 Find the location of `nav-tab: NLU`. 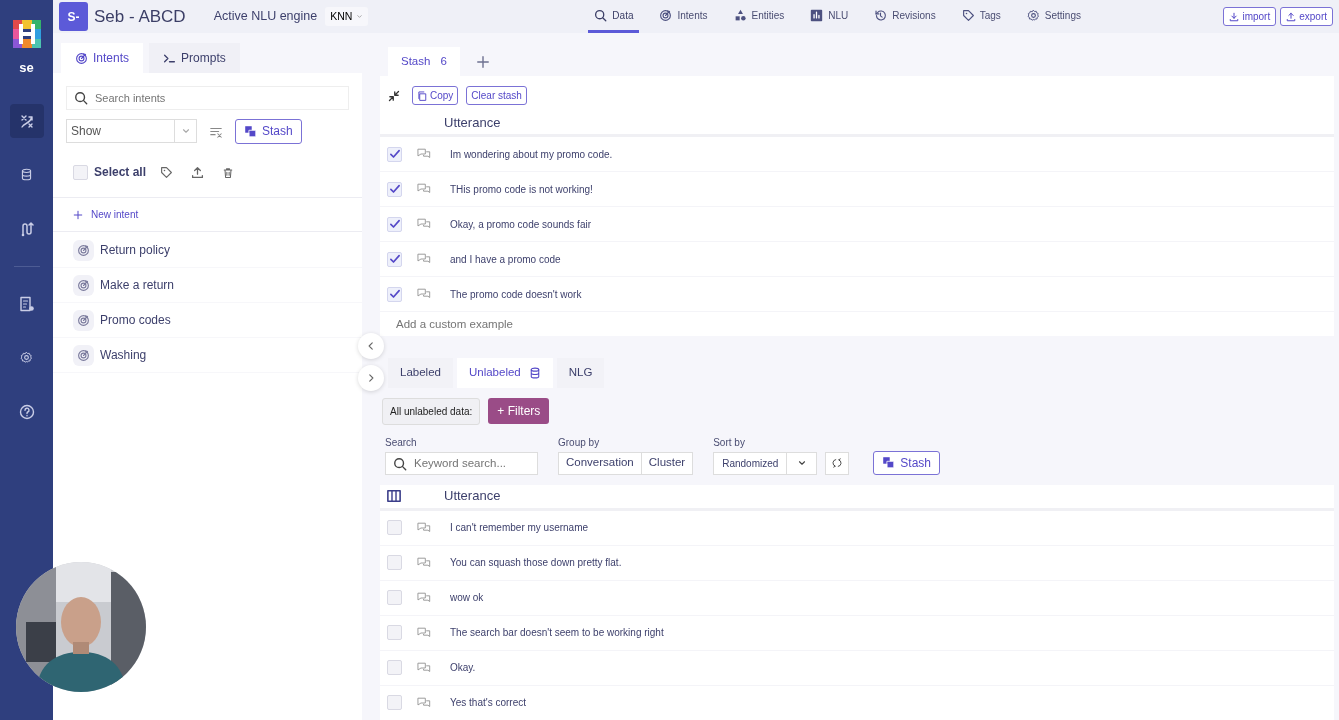

nav-tab: NLU is located at coordinates (829, 16).